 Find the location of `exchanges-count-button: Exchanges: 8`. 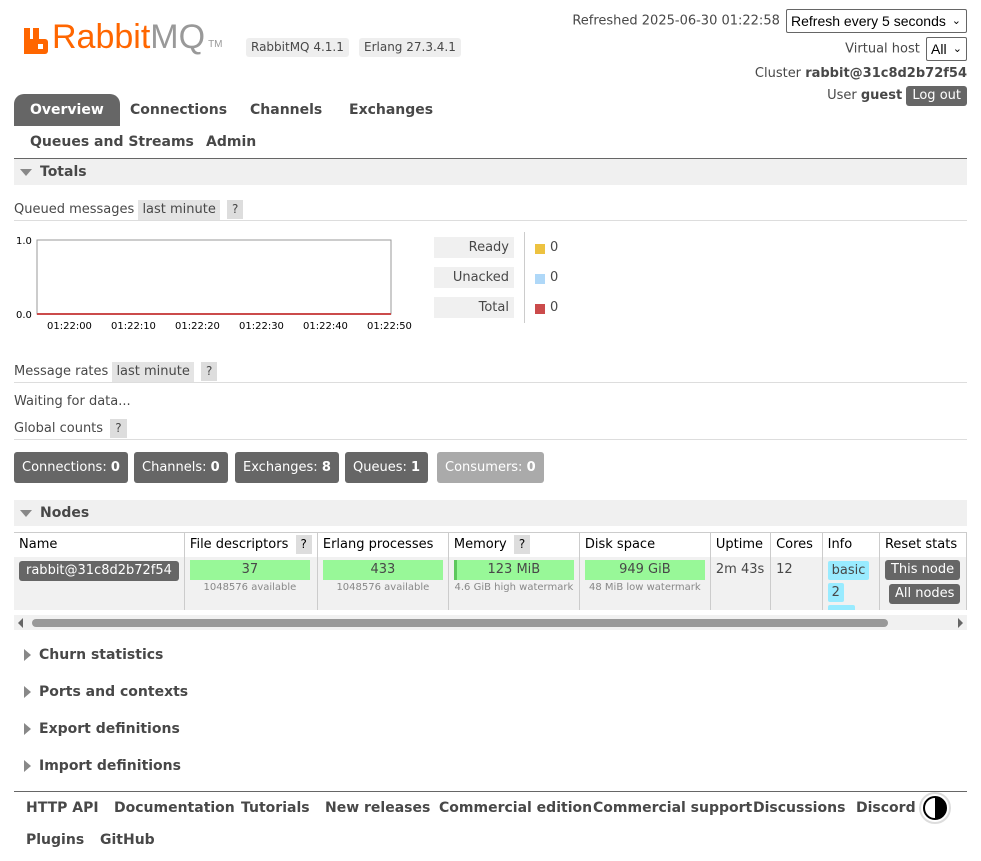

exchanges-count-button: Exchanges: 8 is located at coordinates (287, 467).